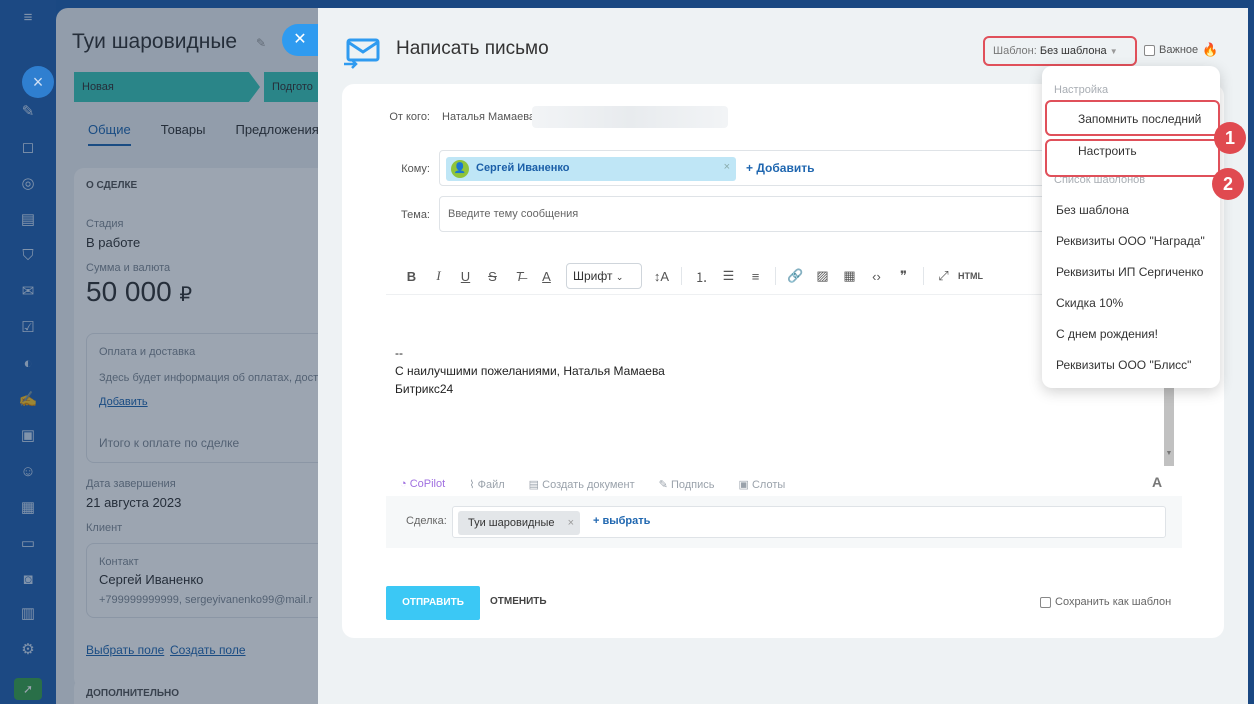 This screenshot has height=704, width=1254. What do you see at coordinates (588, 485) in the screenshot?
I see `create-doc-label: Создать документ` at bounding box center [588, 485].